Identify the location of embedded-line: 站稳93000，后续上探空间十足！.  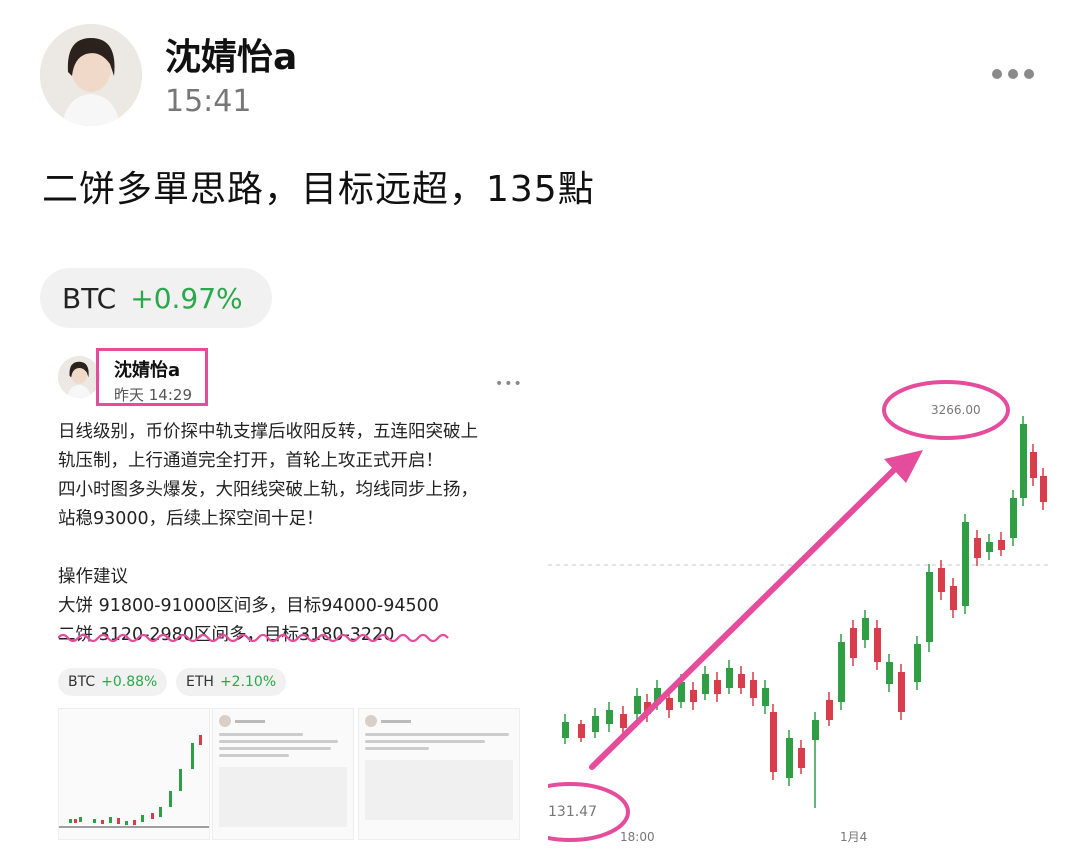
(191, 519).